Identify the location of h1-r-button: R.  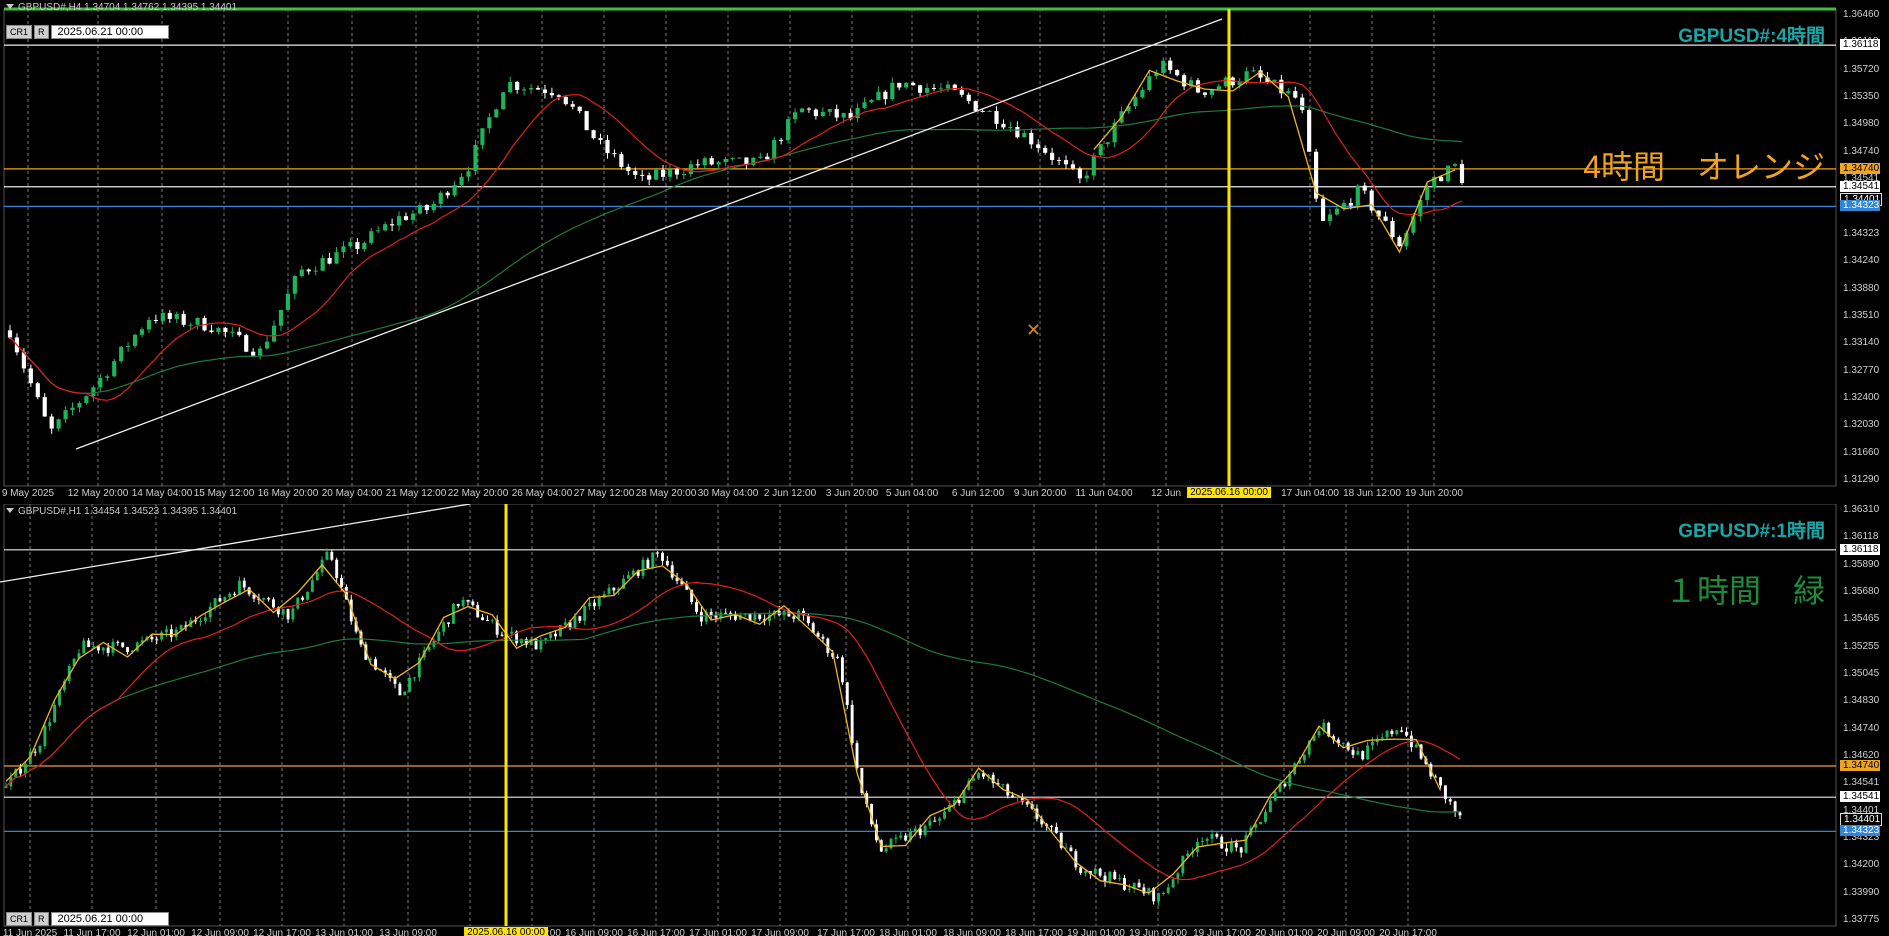
(41, 919).